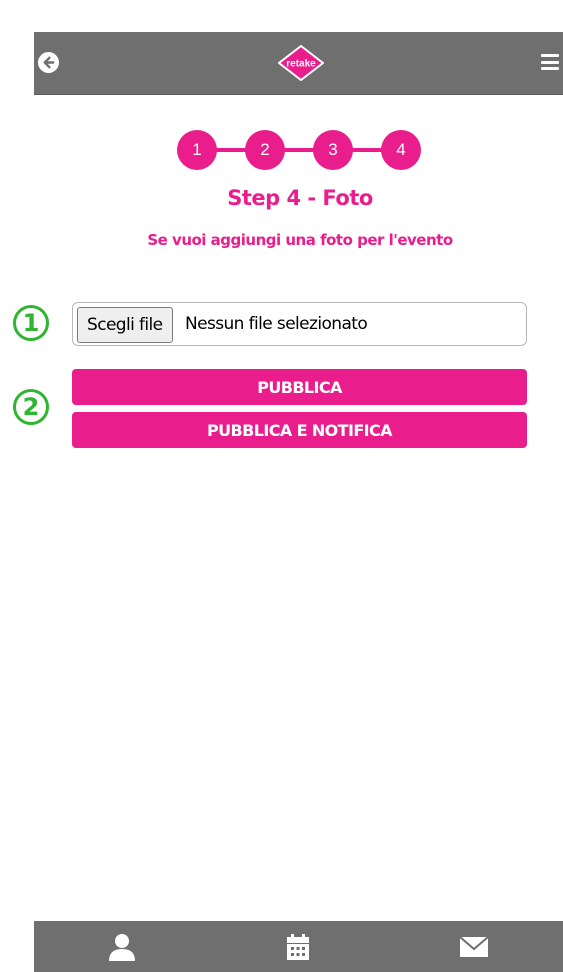 Image resolution: width=563 pixels, height=972 pixels. I want to click on step-1: 1, so click(197, 150).